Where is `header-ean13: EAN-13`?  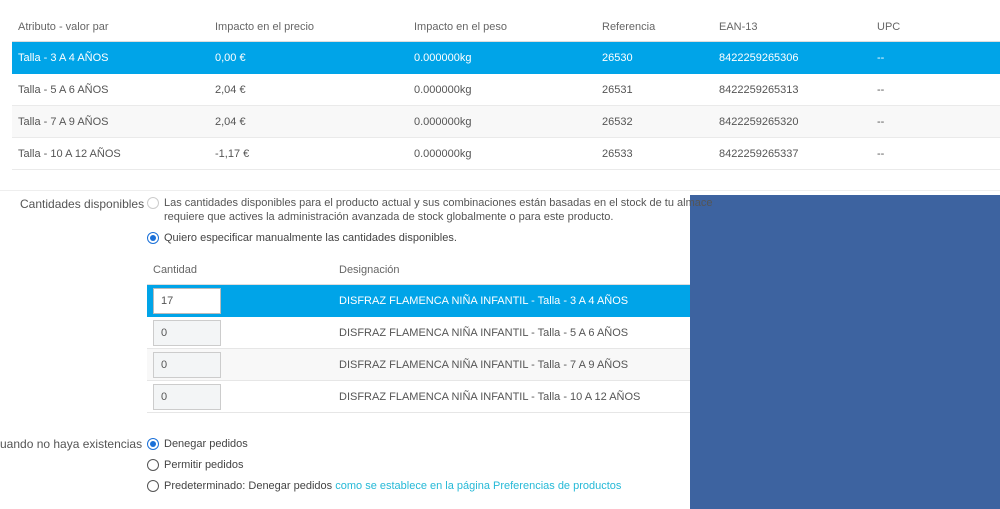 header-ean13: EAN-13 is located at coordinates (738, 27).